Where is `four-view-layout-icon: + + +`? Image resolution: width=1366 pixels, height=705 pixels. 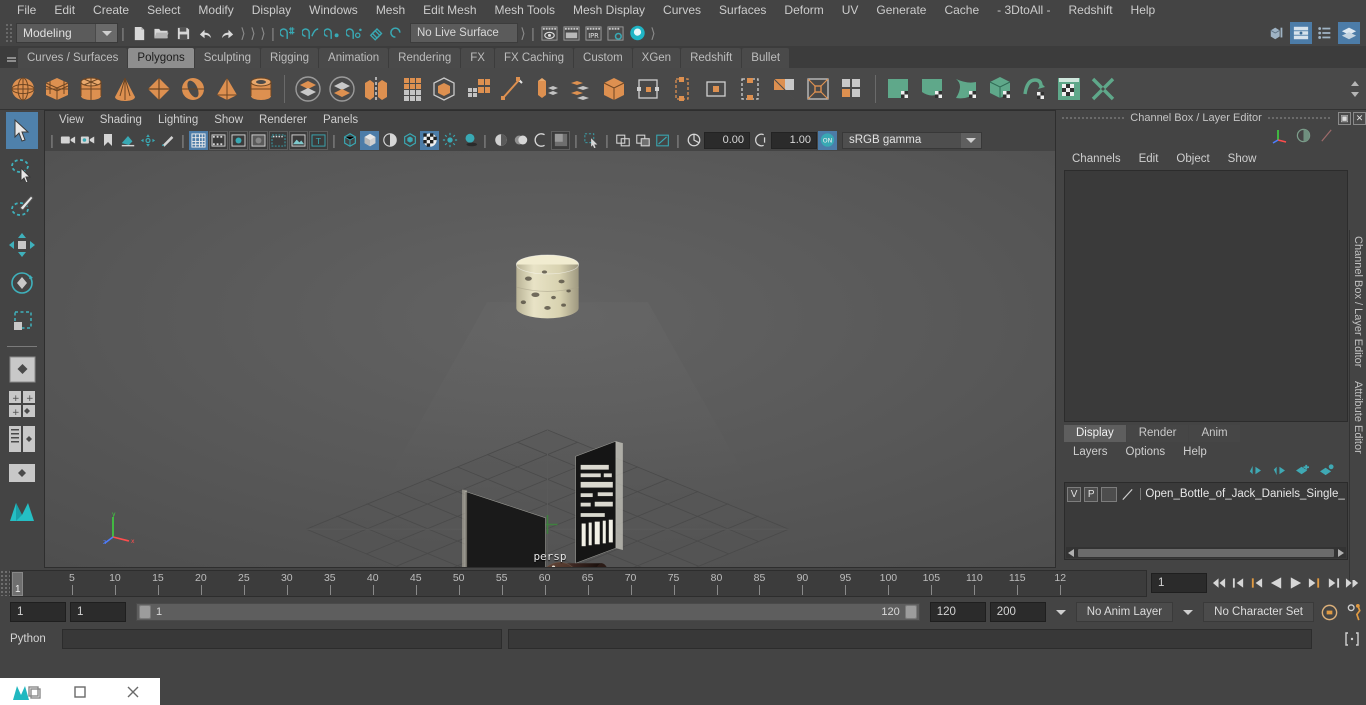 four-view-layout-icon: + + + is located at coordinates (22, 404).